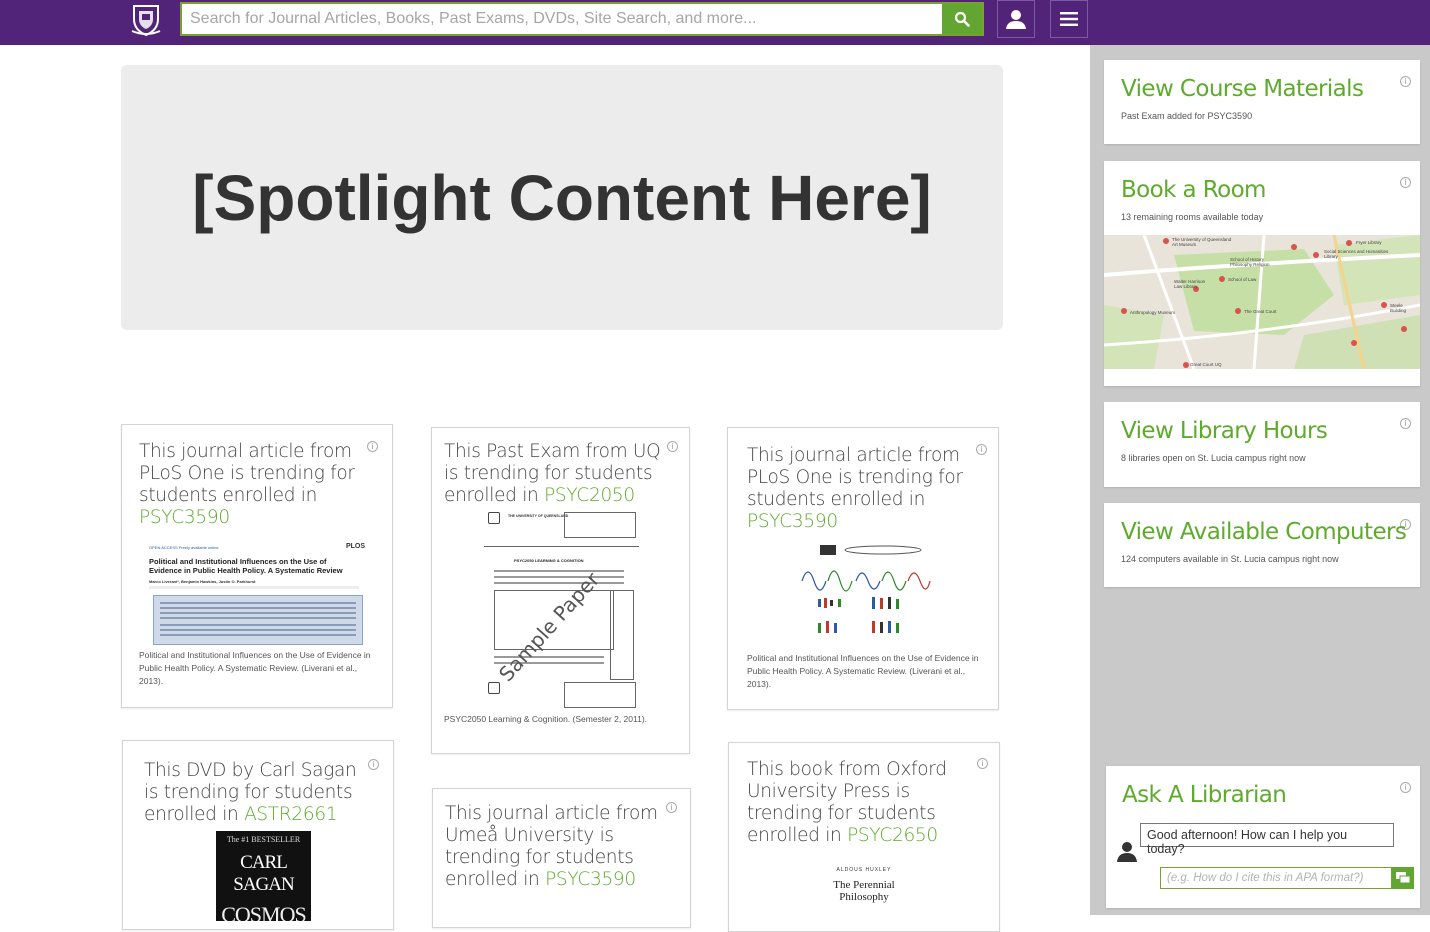 This screenshot has width=1430, height=932. I want to click on thumb-heading: PSYC2050 LEARNING & COGNITION, so click(549, 560).